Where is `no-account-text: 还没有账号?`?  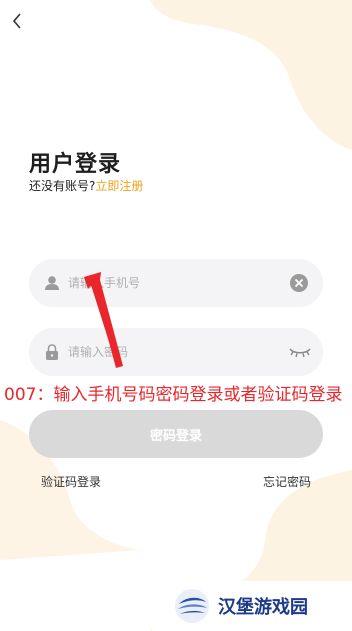 no-account-text: 还没有账号? is located at coordinates (62, 186).